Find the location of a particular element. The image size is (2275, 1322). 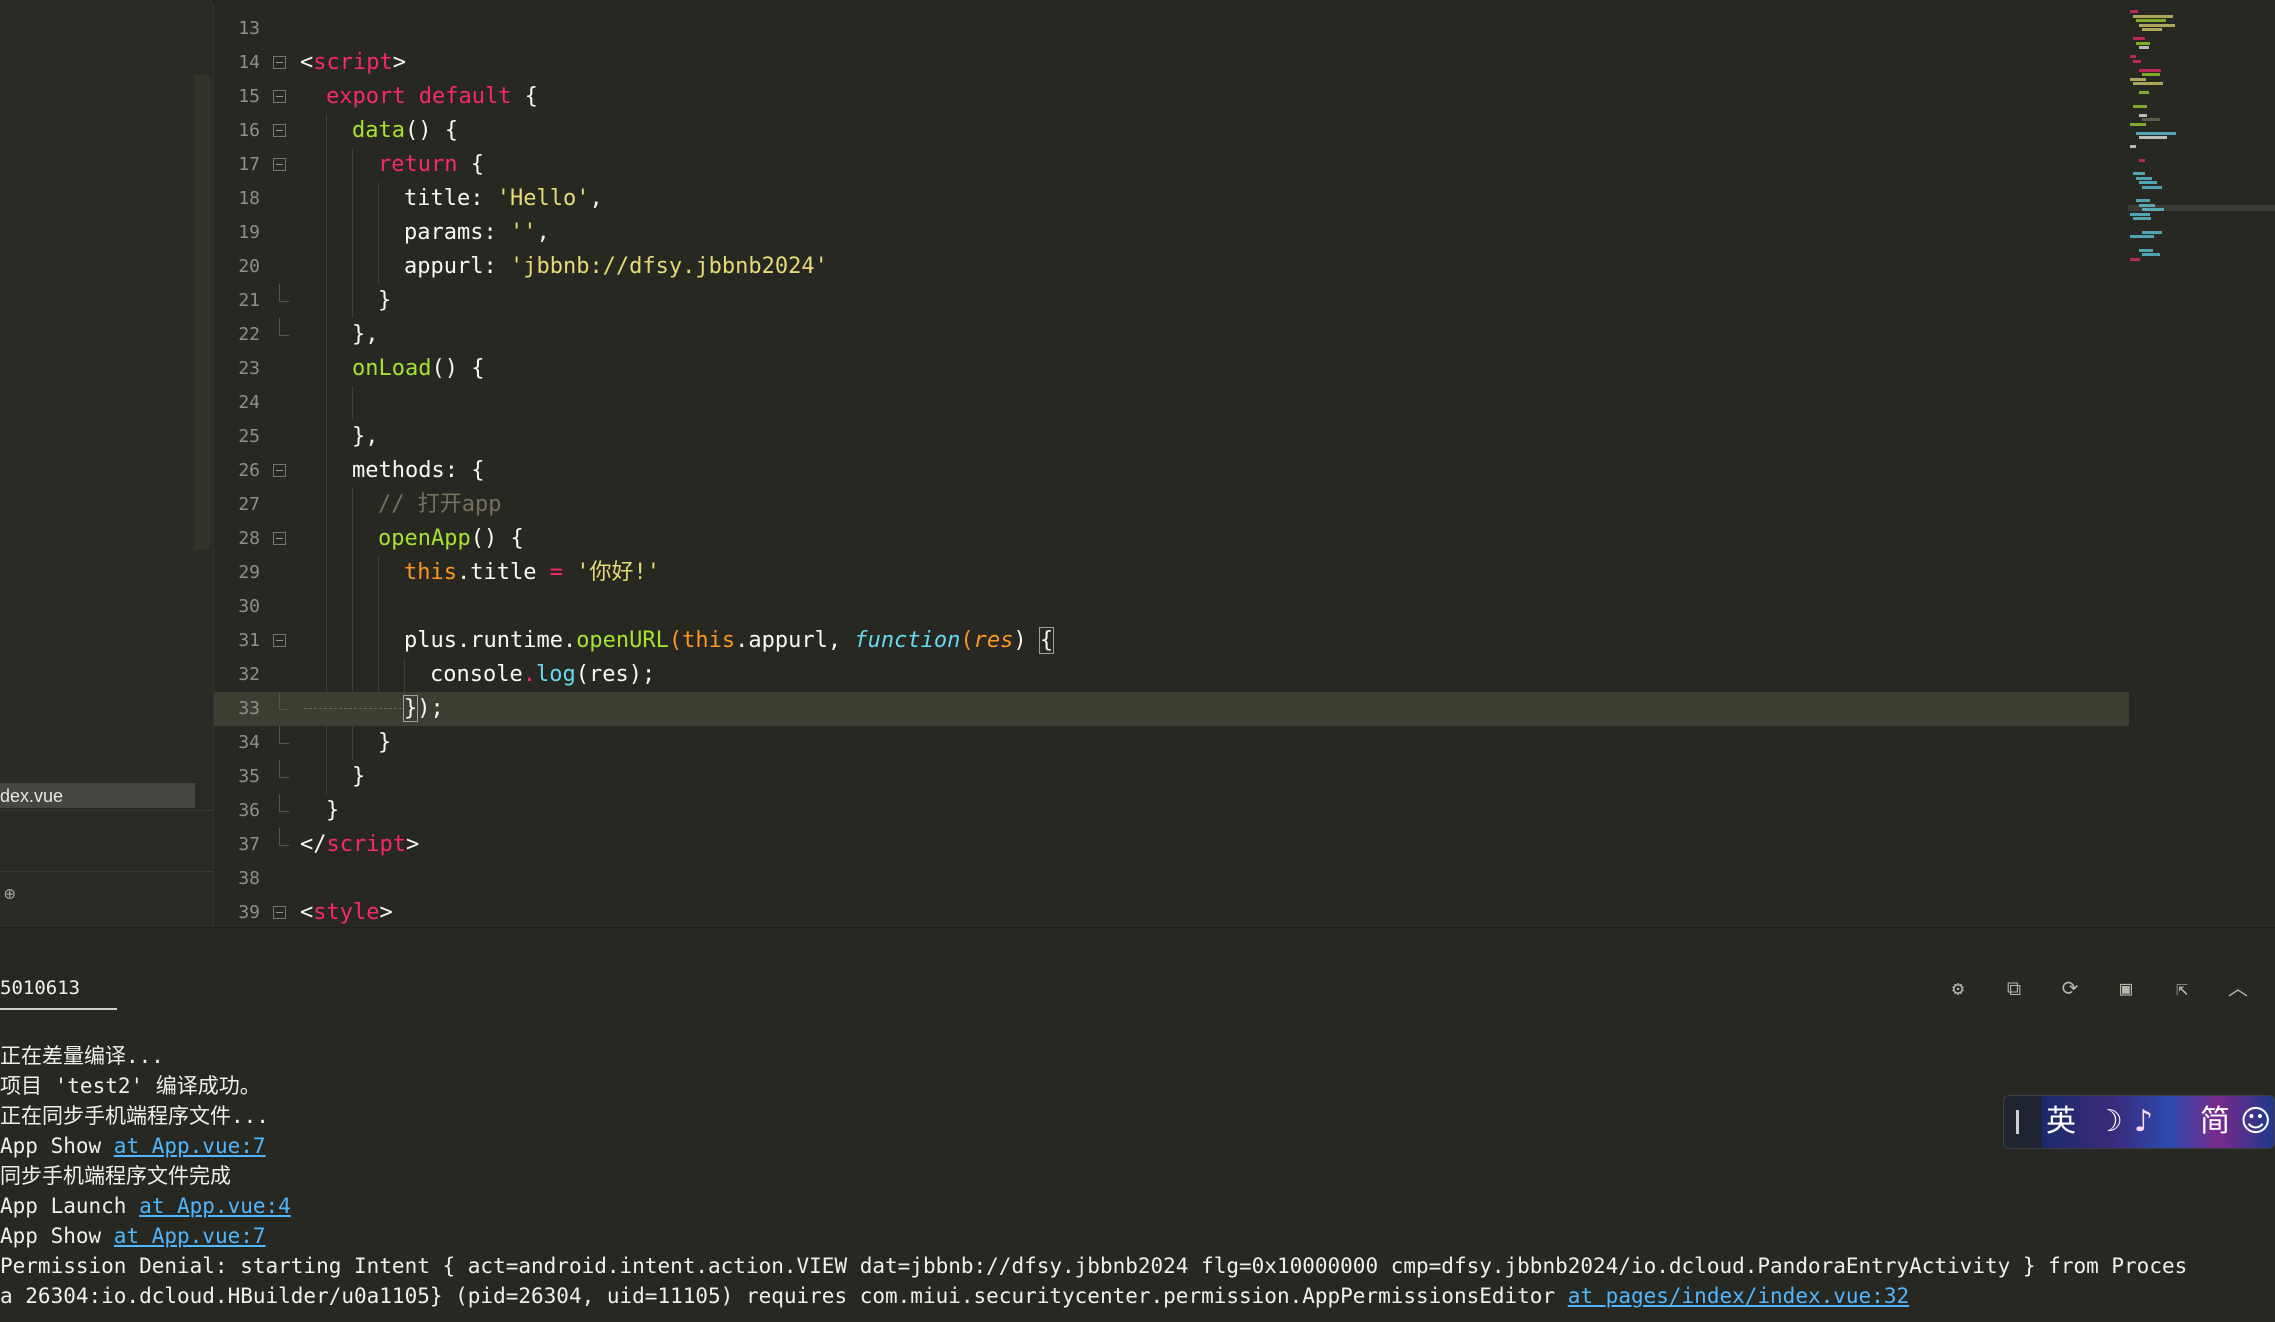

line-number: 18 is located at coordinates (249, 198).